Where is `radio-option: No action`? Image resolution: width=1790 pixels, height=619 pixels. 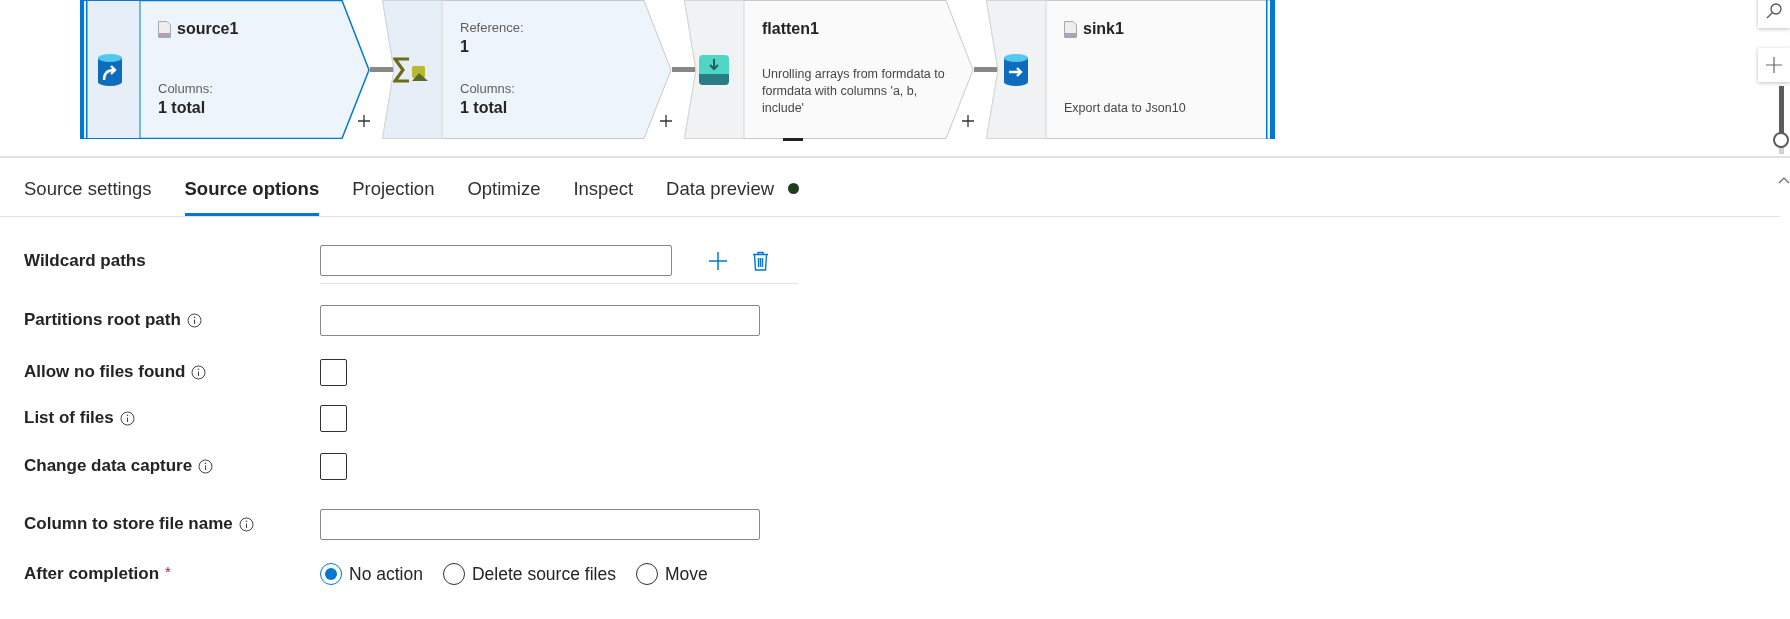 radio-option: No action is located at coordinates (371, 574).